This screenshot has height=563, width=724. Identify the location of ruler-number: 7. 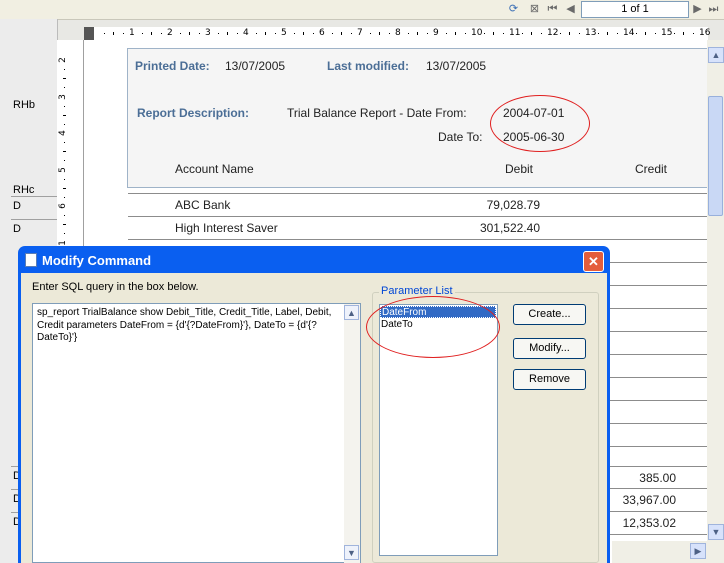
(360, 33).